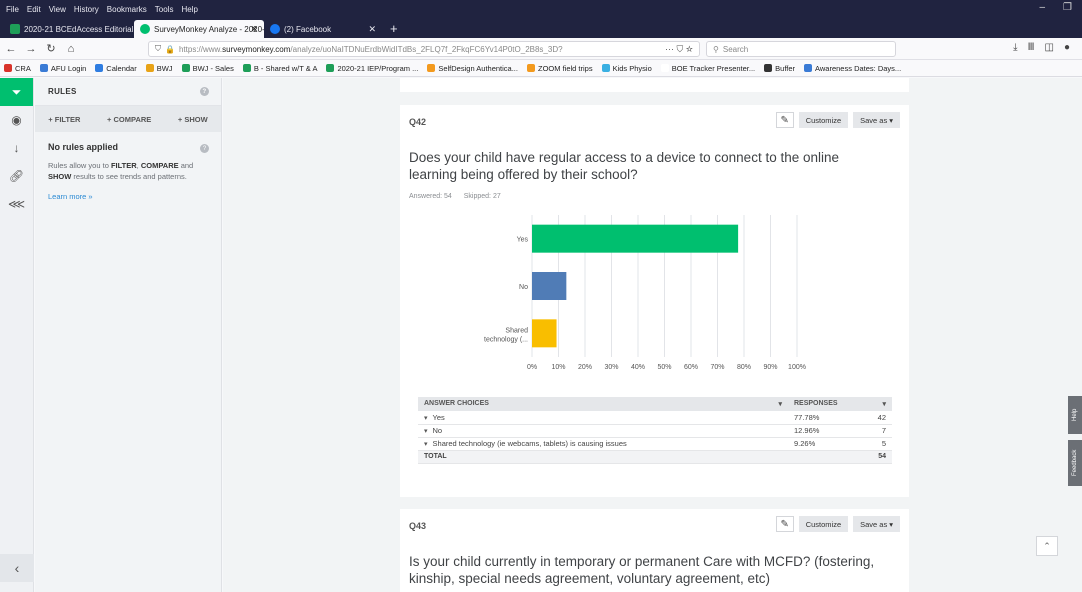 The image size is (1082, 592). I want to click on tab-surveymonkey: SurveyMonkey Analyze - 2020- ✕, so click(199, 29).